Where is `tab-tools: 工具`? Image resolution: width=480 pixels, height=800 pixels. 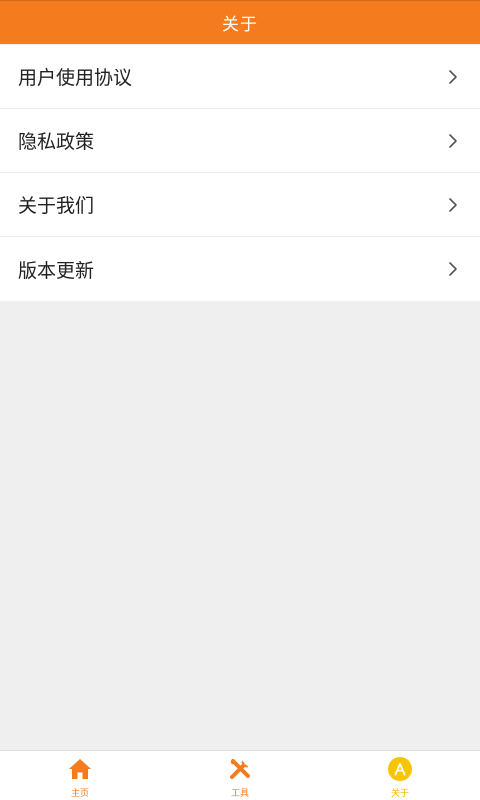
tab-tools: 工具 is located at coordinates (240, 775).